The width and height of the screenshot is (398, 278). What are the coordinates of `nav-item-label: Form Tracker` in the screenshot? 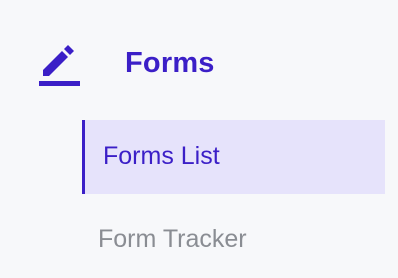 It's located at (172, 239).